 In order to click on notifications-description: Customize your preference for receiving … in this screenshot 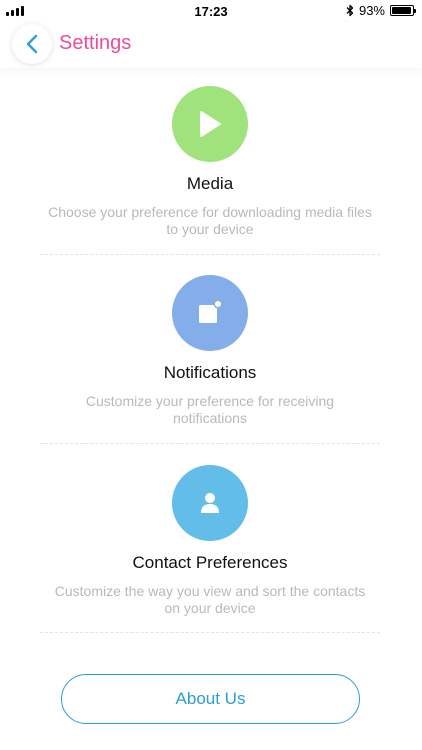, I will do `click(210, 409)`.